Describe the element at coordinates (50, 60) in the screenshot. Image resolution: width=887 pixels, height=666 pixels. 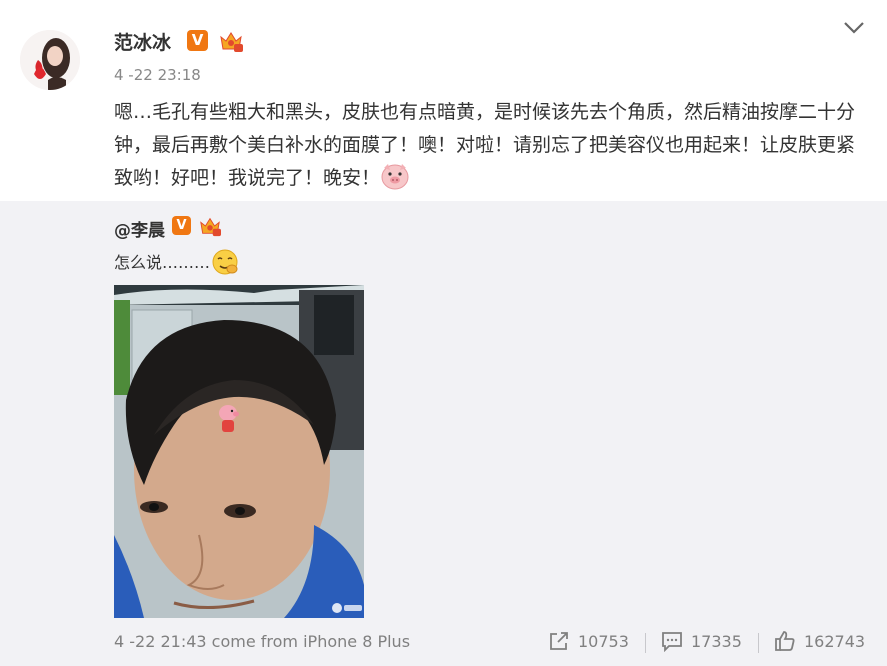
I see `avatar` at that location.